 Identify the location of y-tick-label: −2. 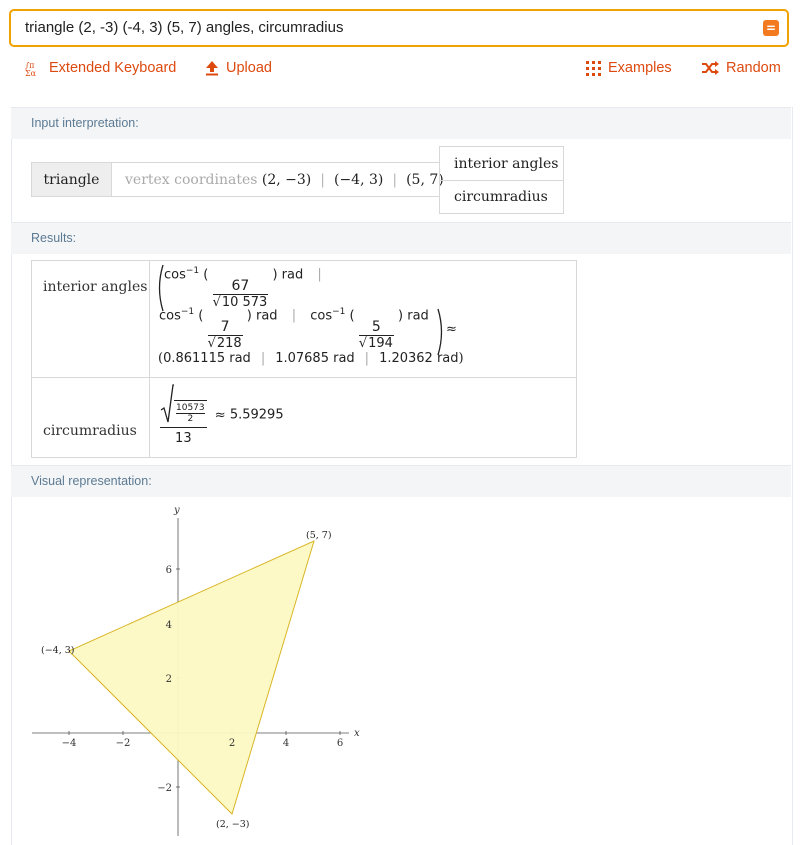
(164, 788).